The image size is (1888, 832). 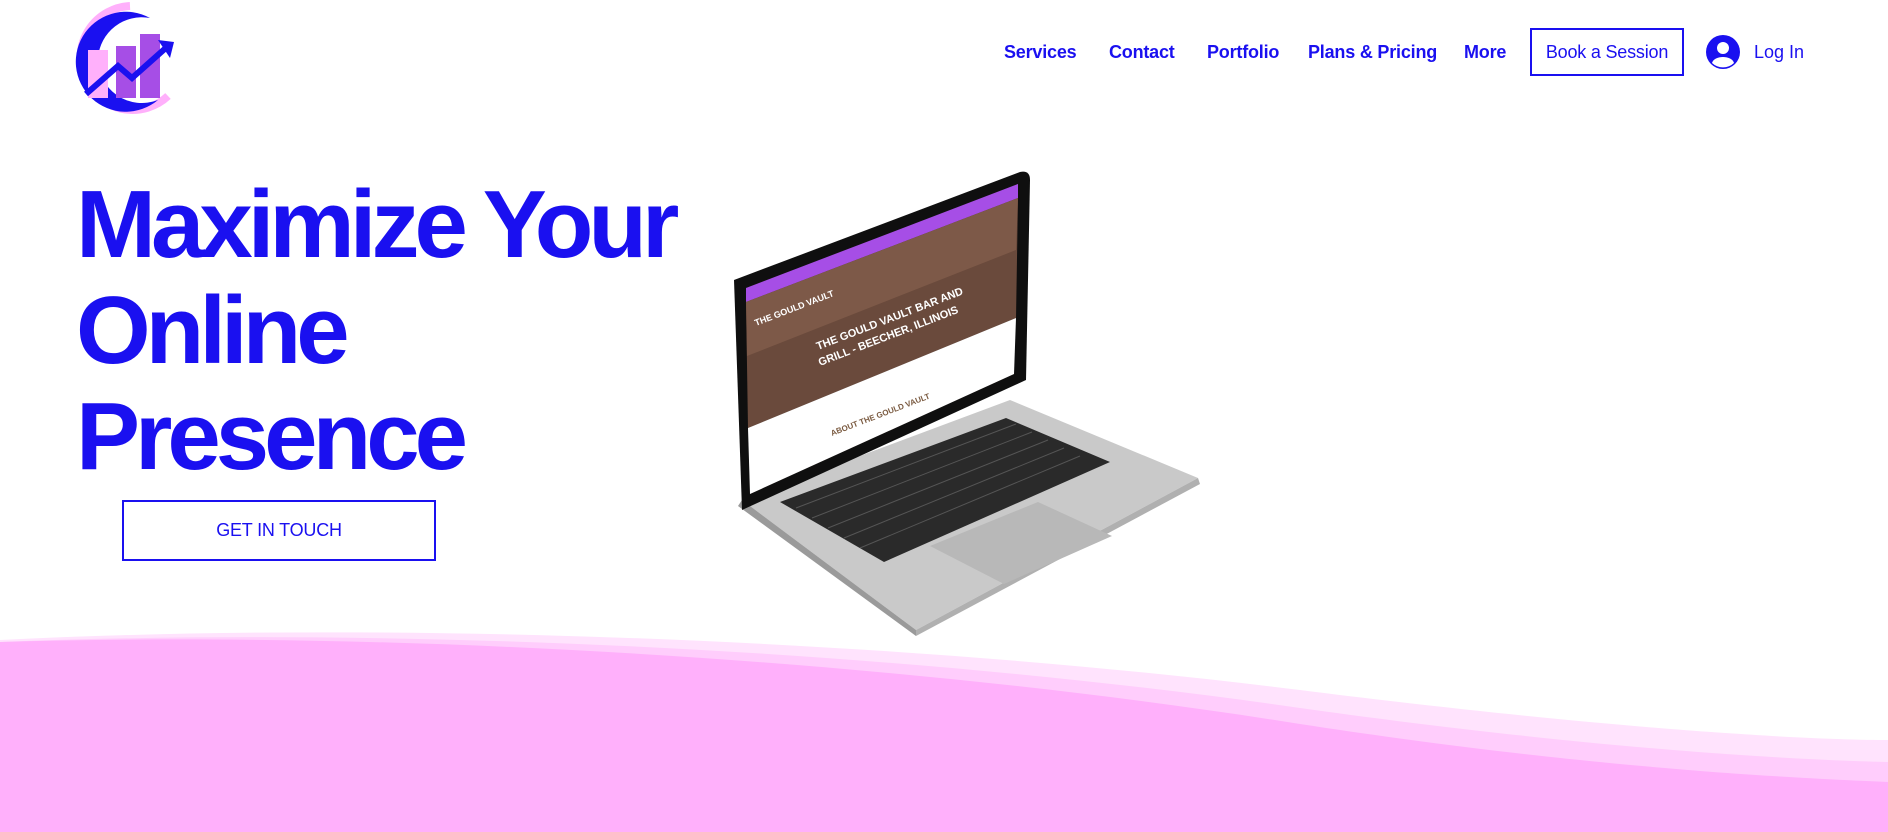 What do you see at coordinates (396, 331) in the screenshot?
I see `hero-heading: Maximize Your Online Presence` at bounding box center [396, 331].